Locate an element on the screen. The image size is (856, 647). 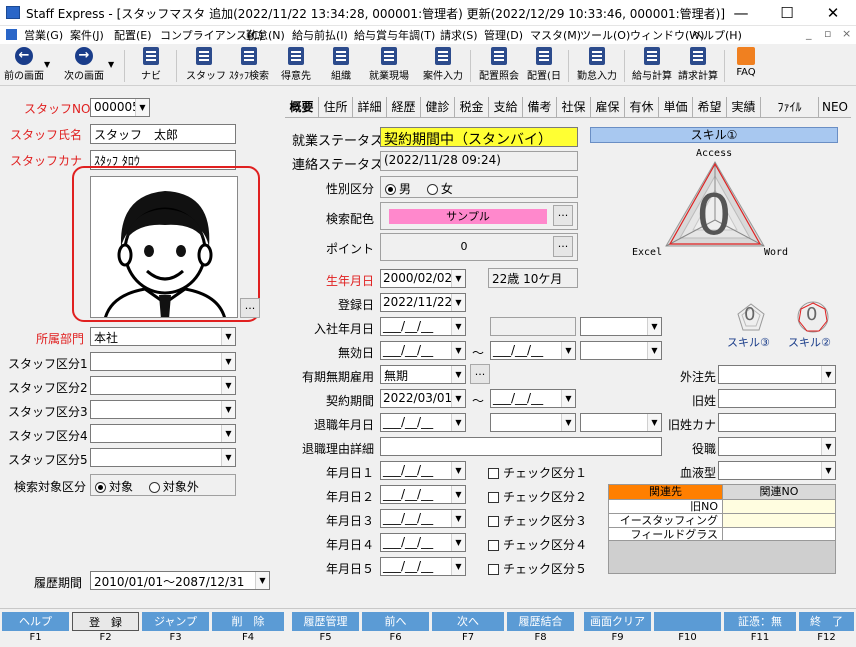
reg-date-field: 2022/11/22 ▼ is located at coordinates (423, 302).